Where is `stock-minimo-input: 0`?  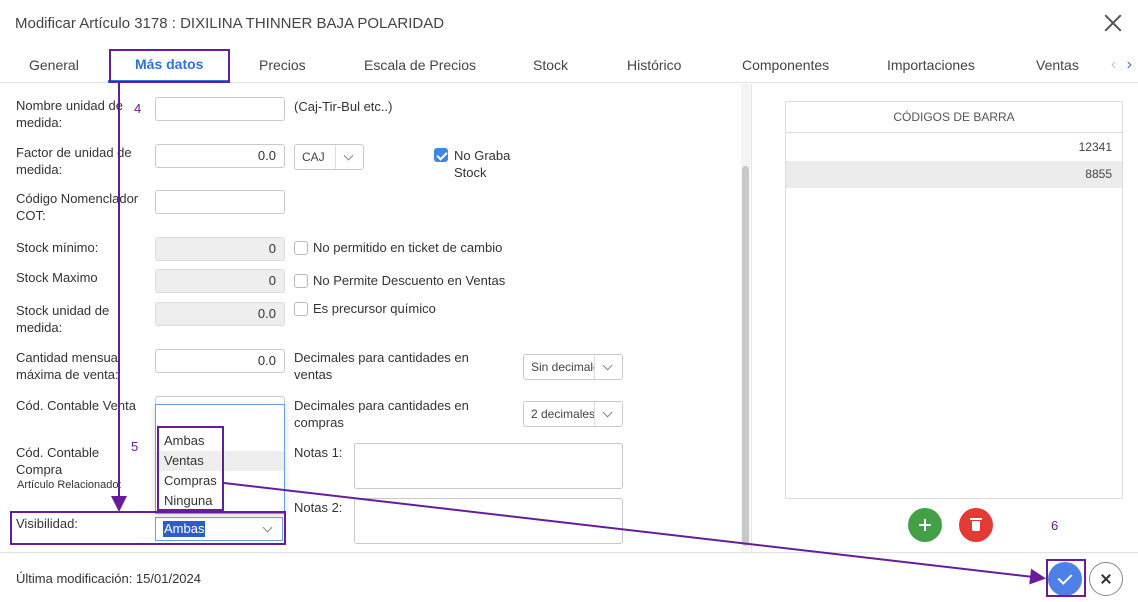
stock-minimo-input: 0 is located at coordinates (220, 249).